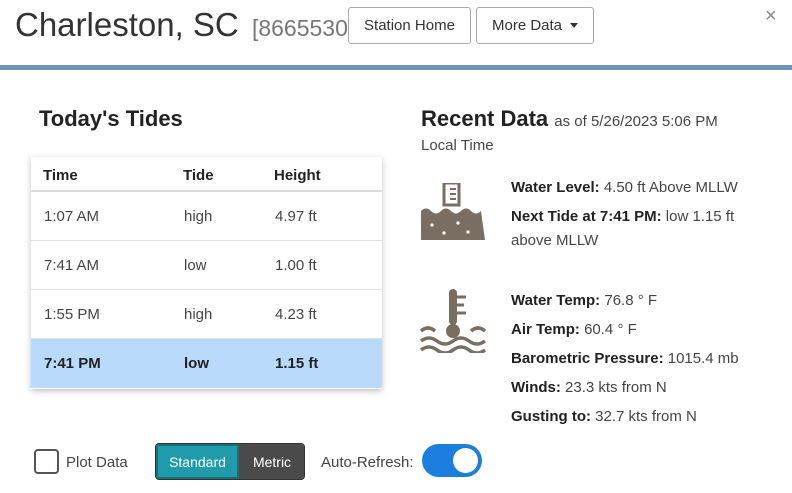 Image resolution: width=792 pixels, height=493 pixels. I want to click on table-header: Time Tide Height, so click(206, 174).